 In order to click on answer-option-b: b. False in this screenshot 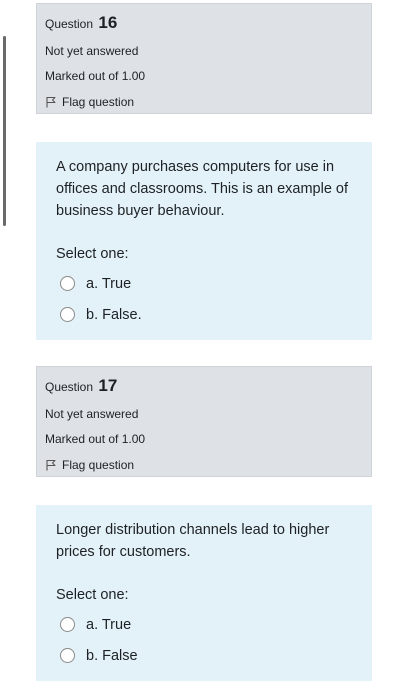, I will do `click(204, 655)`.